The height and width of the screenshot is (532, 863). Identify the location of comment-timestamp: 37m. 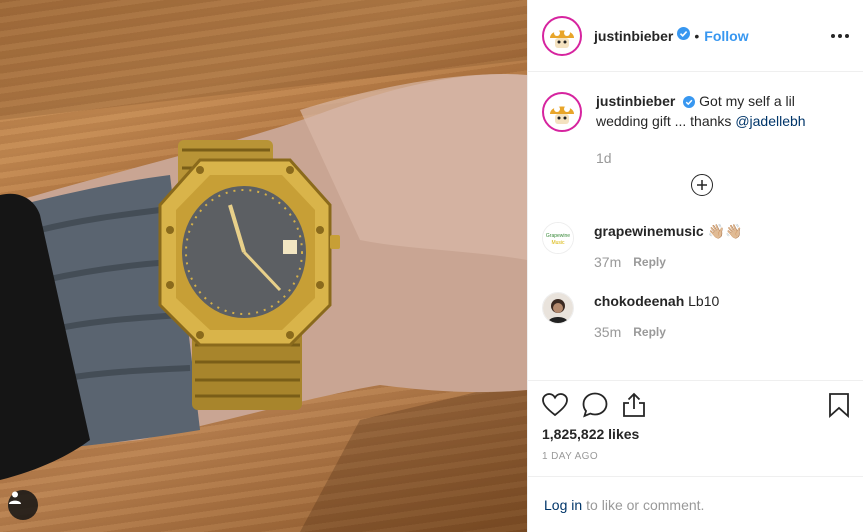
(608, 262).